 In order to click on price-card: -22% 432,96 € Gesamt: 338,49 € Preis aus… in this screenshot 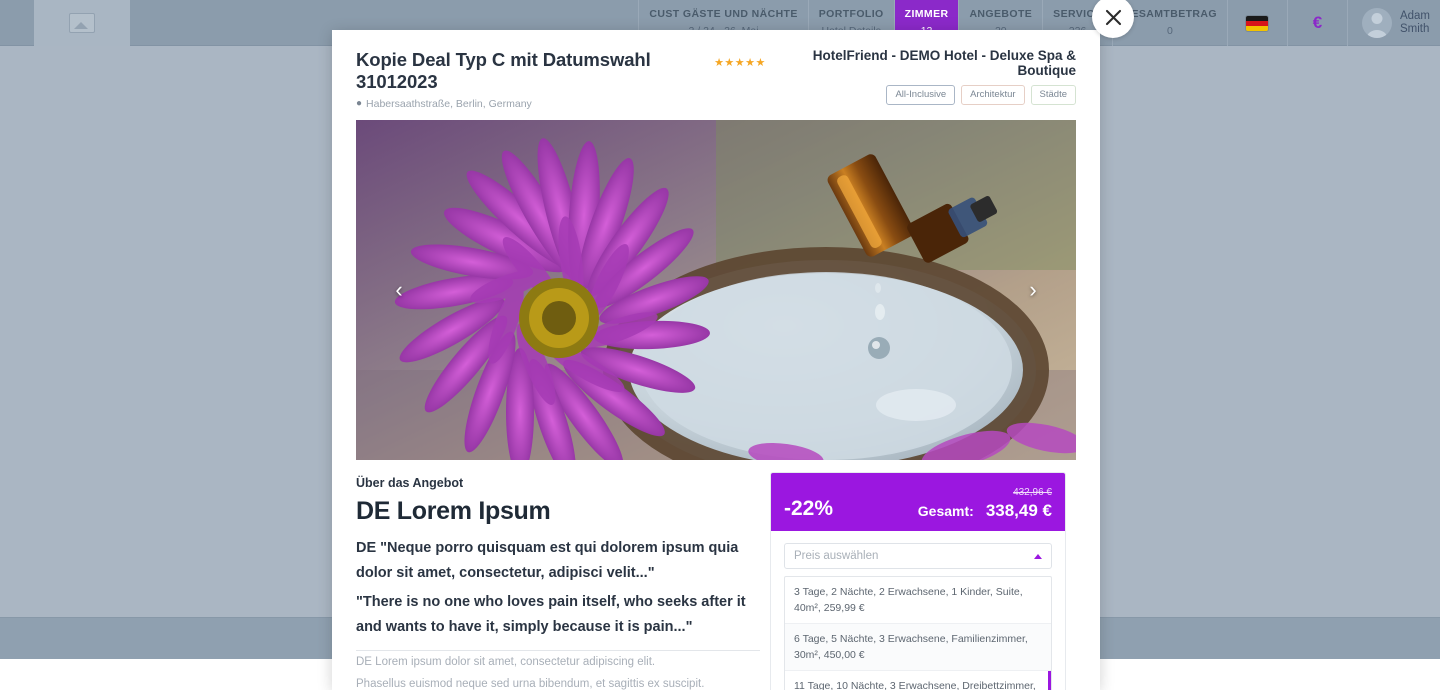, I will do `click(918, 581)`.